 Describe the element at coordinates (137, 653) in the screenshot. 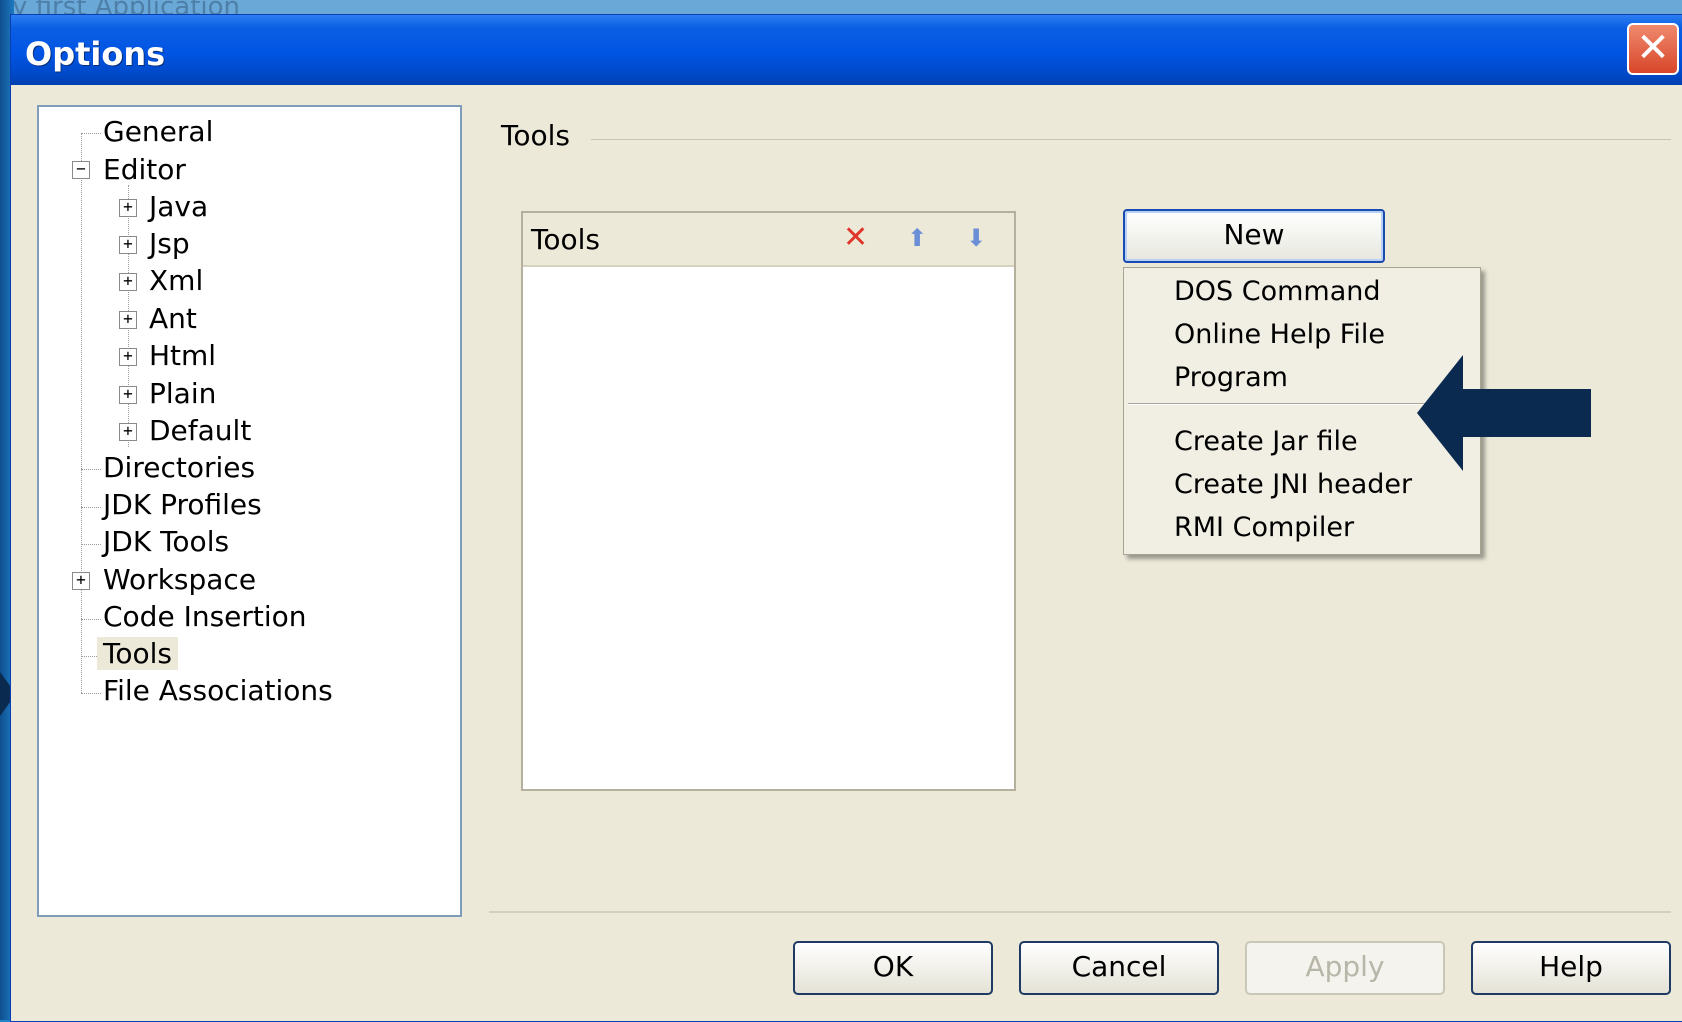

I see `tree-item-tools: Tools` at that location.